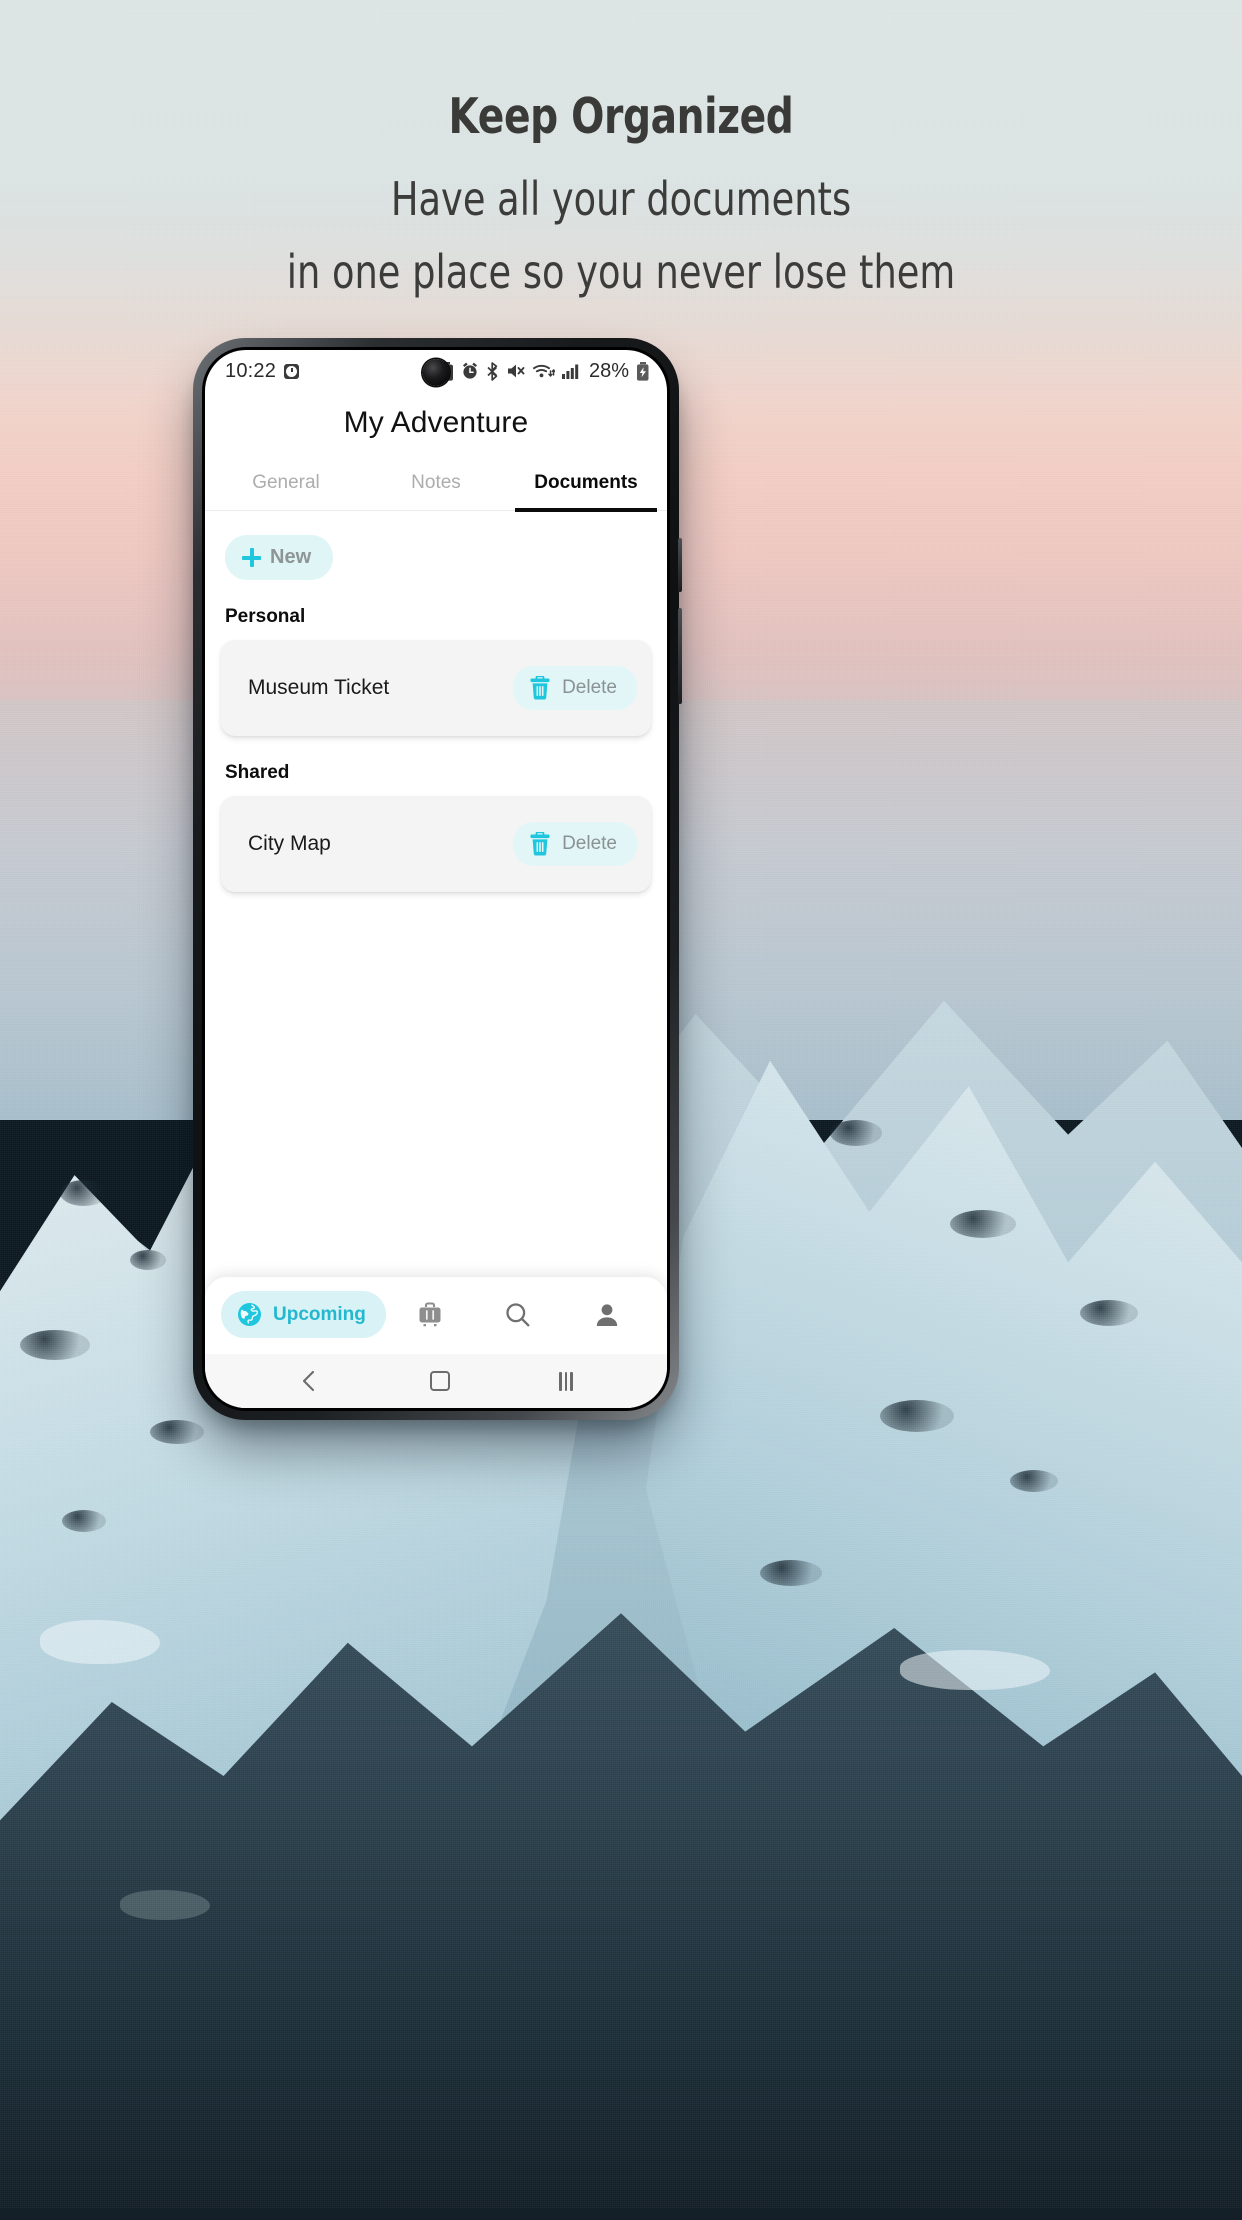 The width and height of the screenshot is (1242, 2220). Describe the element at coordinates (265, 616) in the screenshot. I see `section-title-personal: Personal` at that location.